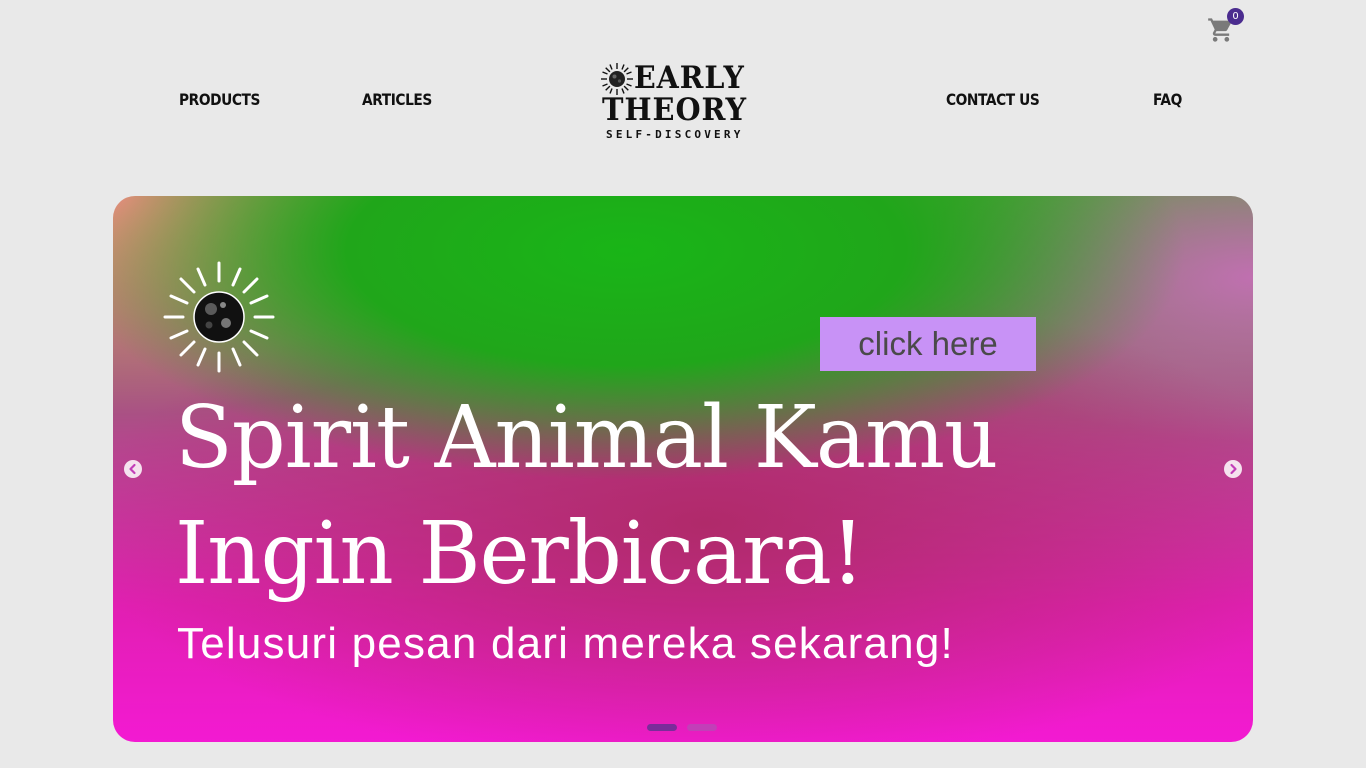  What do you see at coordinates (675, 110) in the screenshot?
I see `logo-text-theory: THEORY` at bounding box center [675, 110].